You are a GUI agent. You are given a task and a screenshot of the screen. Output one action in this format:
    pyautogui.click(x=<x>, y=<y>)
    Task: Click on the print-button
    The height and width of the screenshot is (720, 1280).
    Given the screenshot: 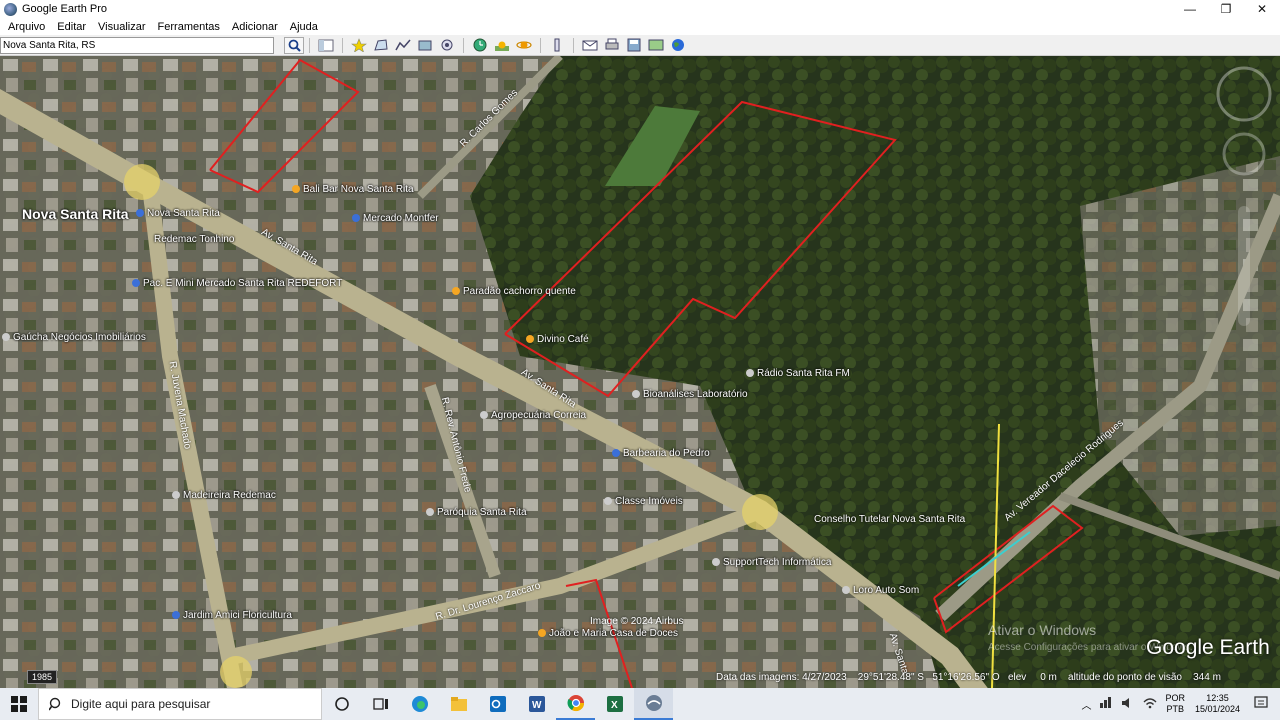 What is the action you would take?
    pyautogui.click(x=612, y=45)
    